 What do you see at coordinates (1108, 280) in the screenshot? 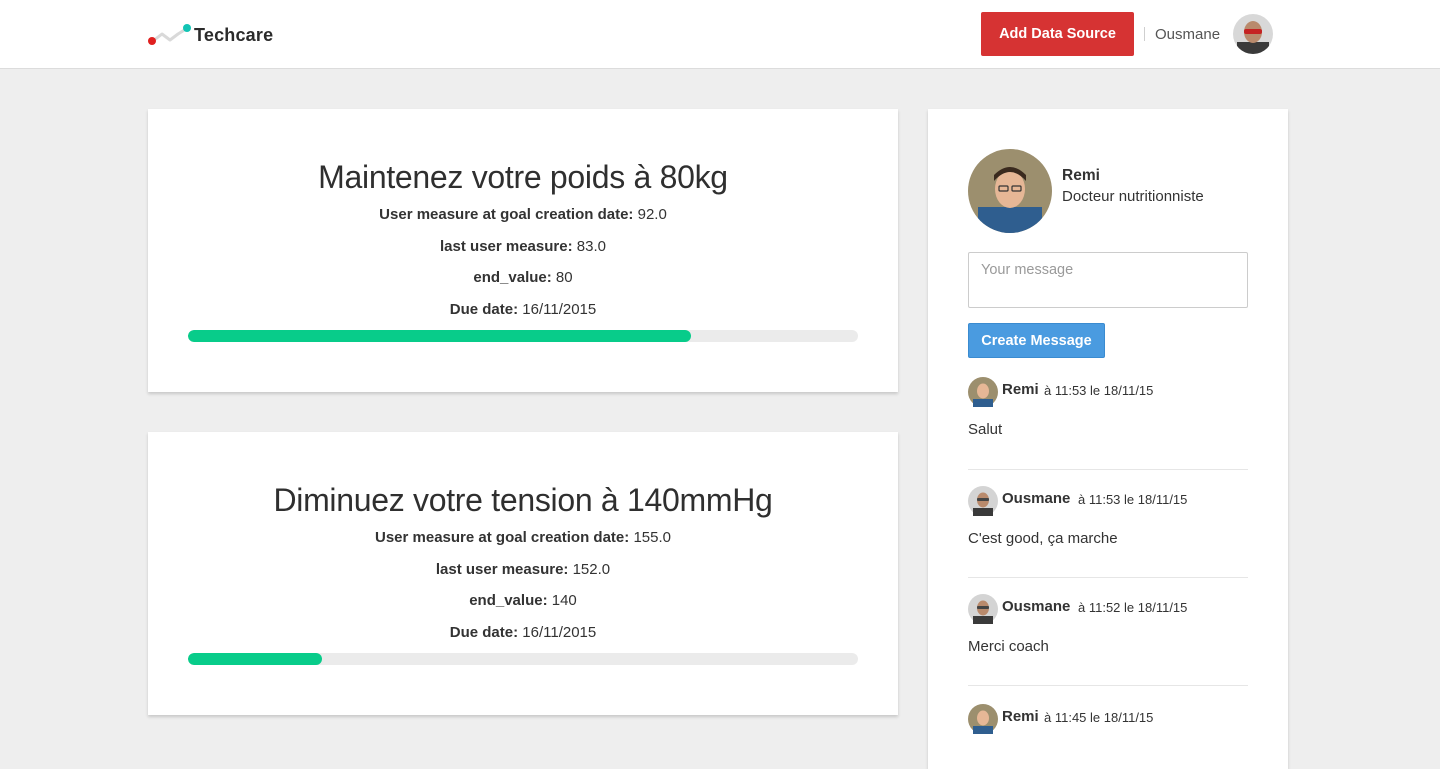
I see `message-input` at bounding box center [1108, 280].